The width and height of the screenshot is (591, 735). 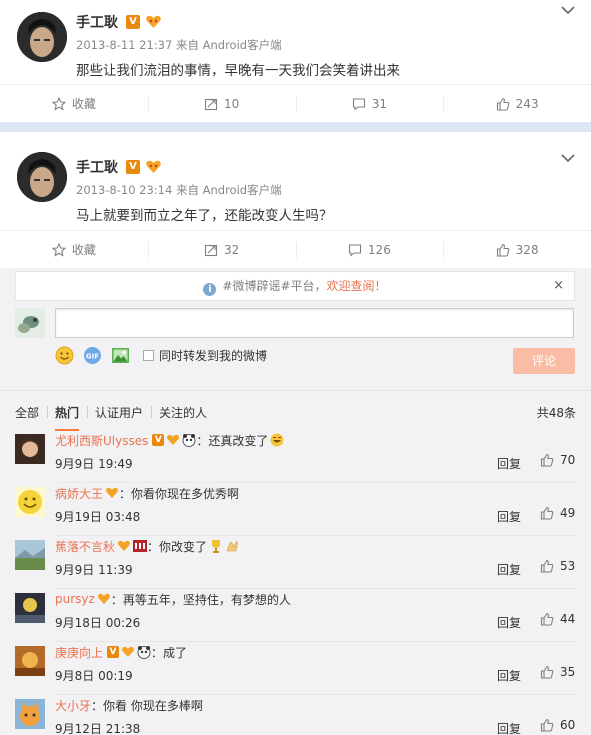 What do you see at coordinates (101, 440) in the screenshot?
I see `commenter-name: 尤利西斯Ulysses` at bounding box center [101, 440].